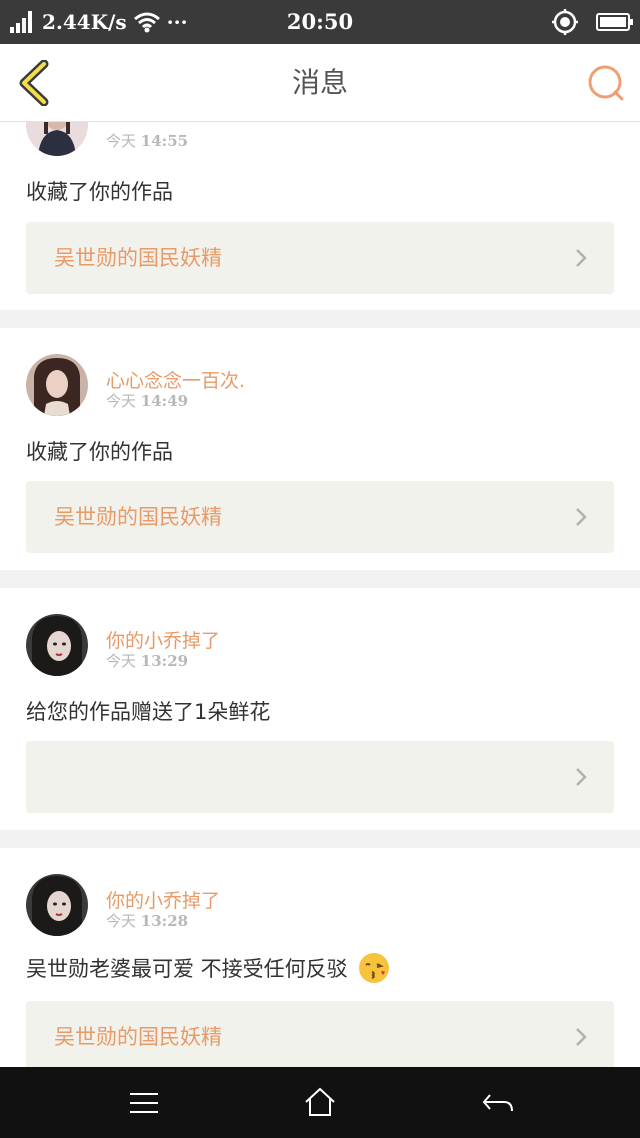  Describe the element at coordinates (565, 22) in the screenshot. I see `location-icon` at that location.